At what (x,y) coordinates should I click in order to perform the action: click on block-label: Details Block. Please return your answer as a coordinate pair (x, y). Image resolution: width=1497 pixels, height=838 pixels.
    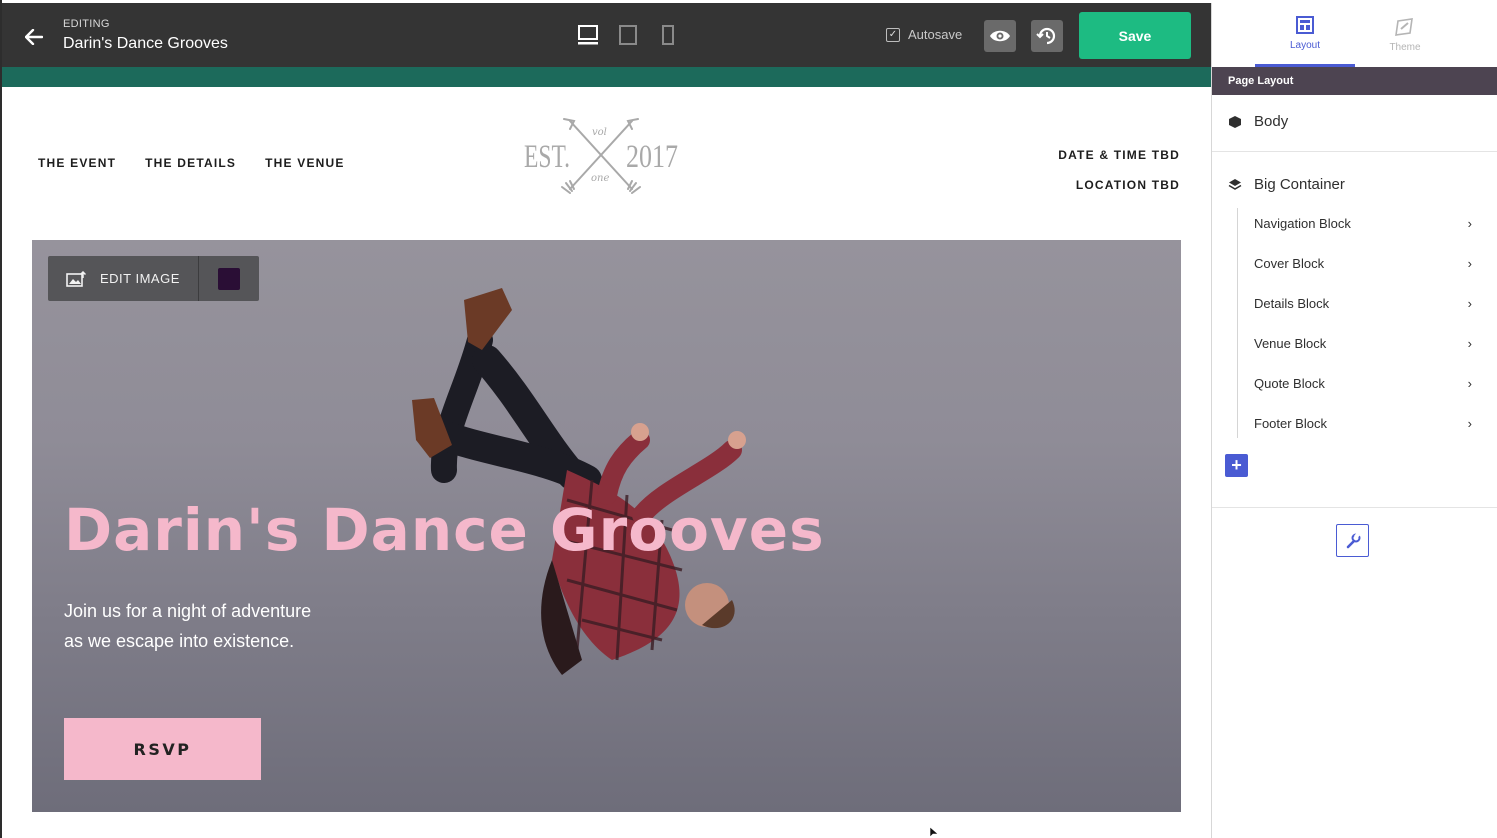
    Looking at the image, I should click on (1292, 303).